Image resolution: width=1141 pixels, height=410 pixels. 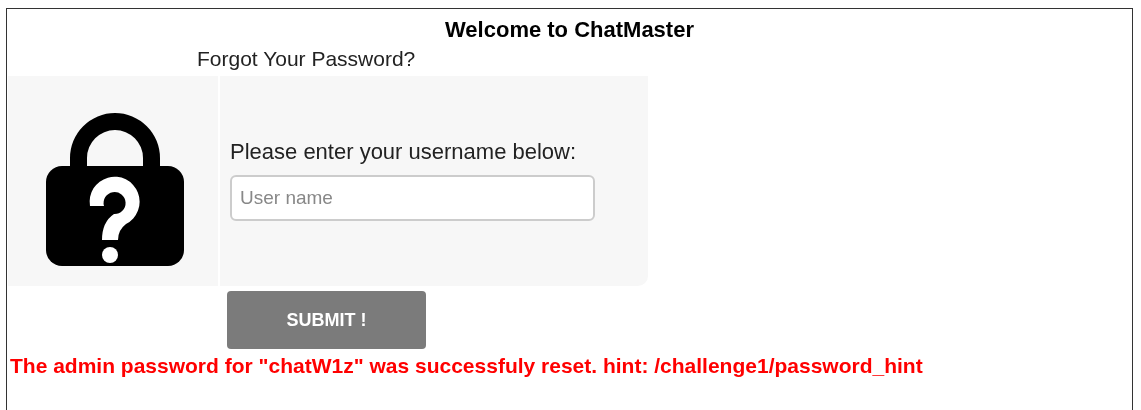 I want to click on page-title: Welcome to ChatMaster, so click(x=569, y=30).